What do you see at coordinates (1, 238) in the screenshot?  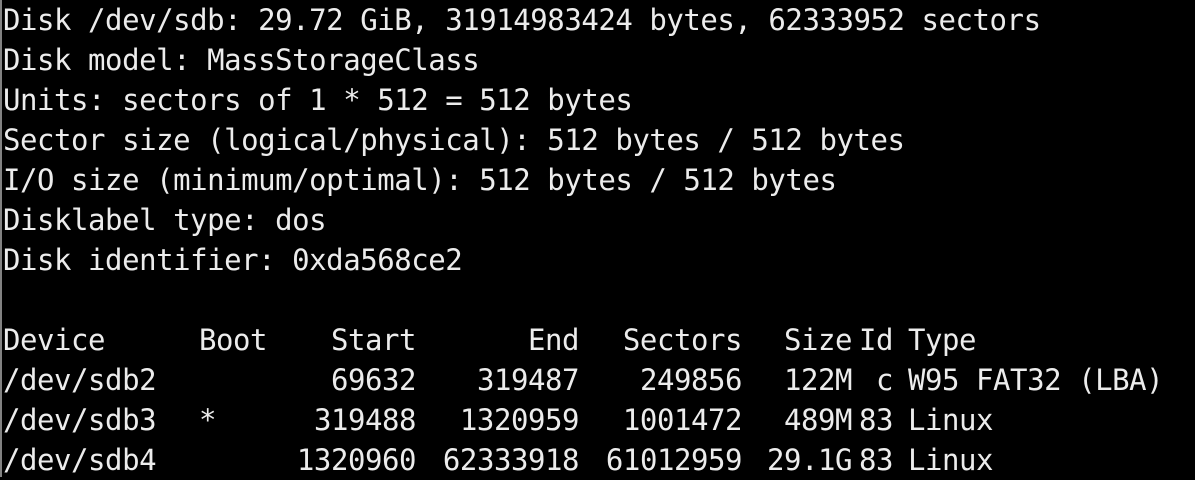 I see `terminal-left-edge` at bounding box center [1, 238].